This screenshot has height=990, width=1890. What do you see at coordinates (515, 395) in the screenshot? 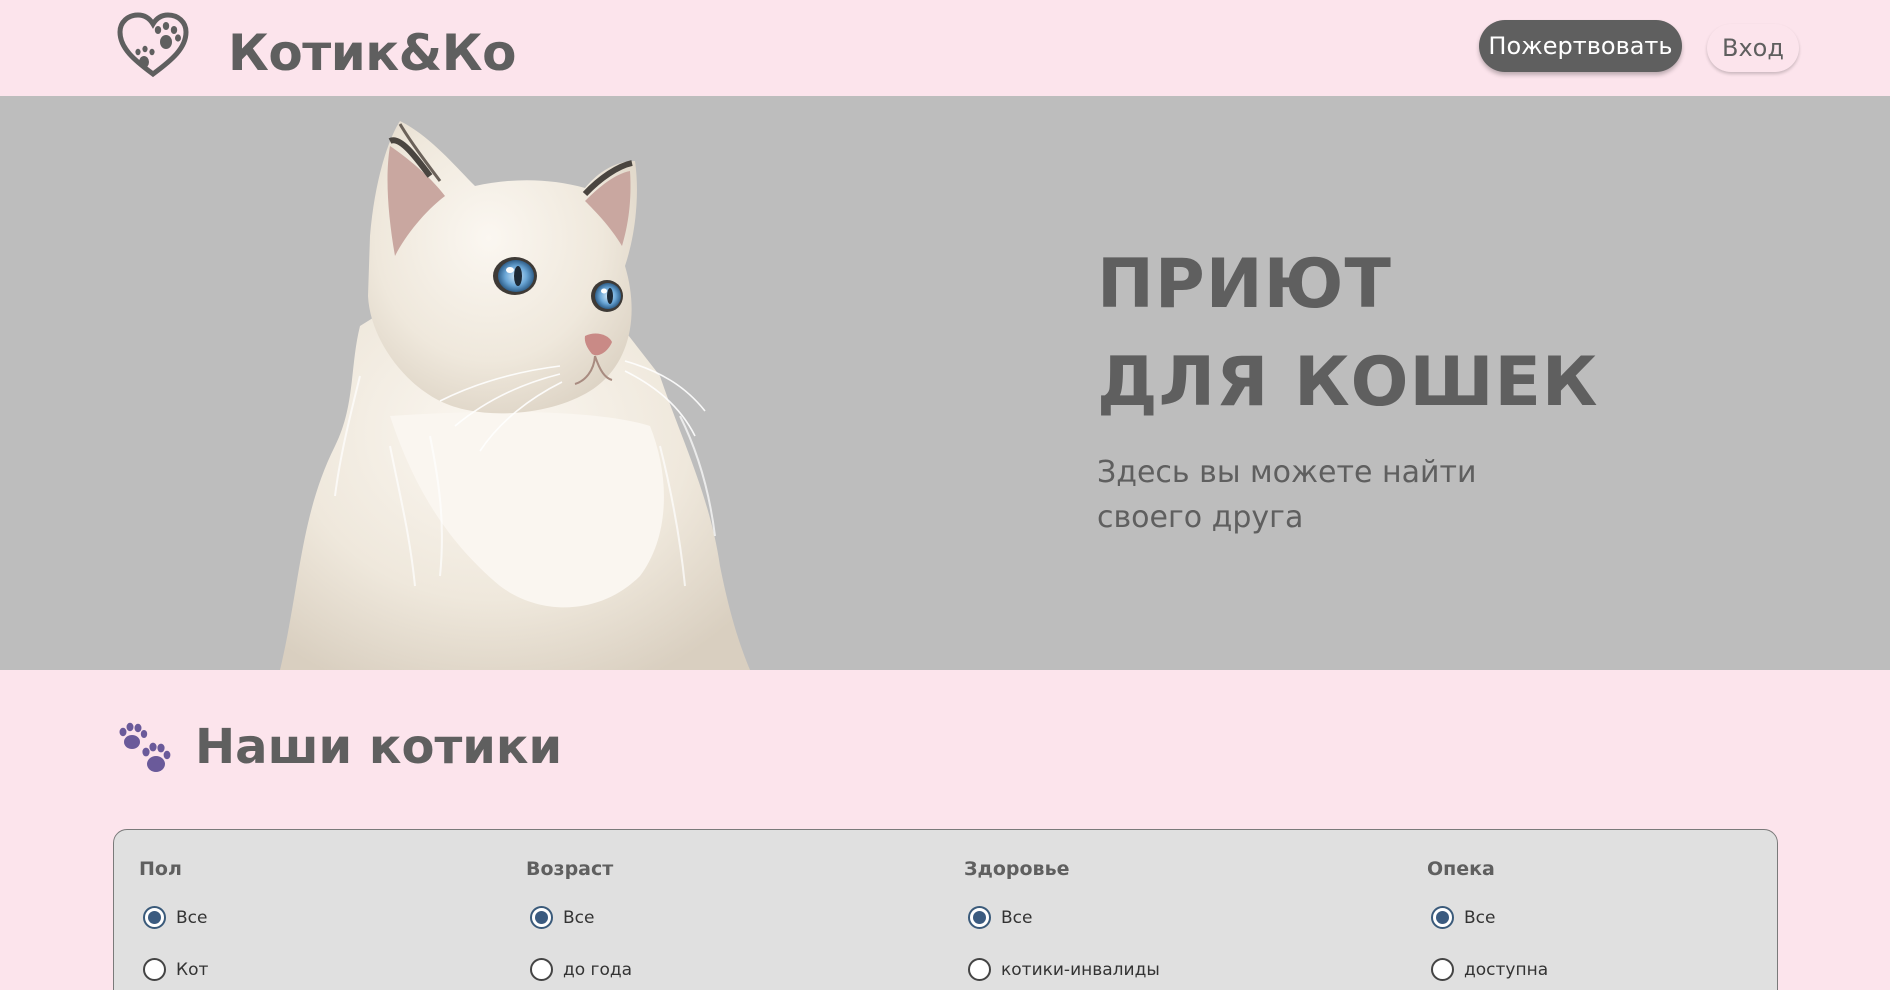
I see `white-cat-image` at bounding box center [515, 395].